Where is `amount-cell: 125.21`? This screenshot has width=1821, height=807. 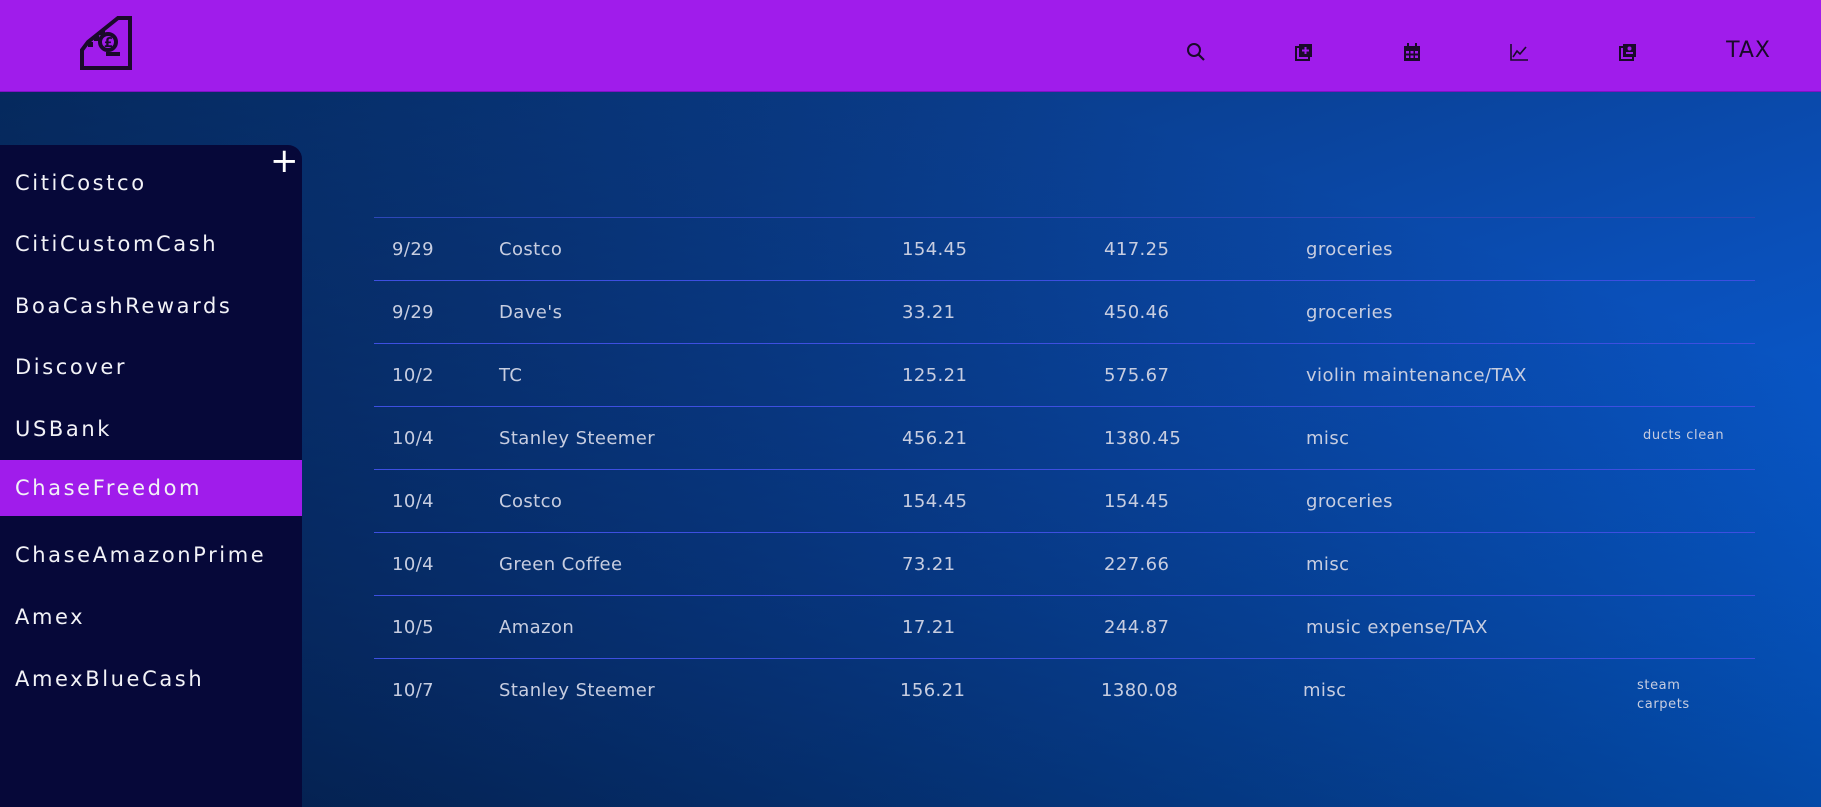
amount-cell: 125.21 is located at coordinates (935, 375).